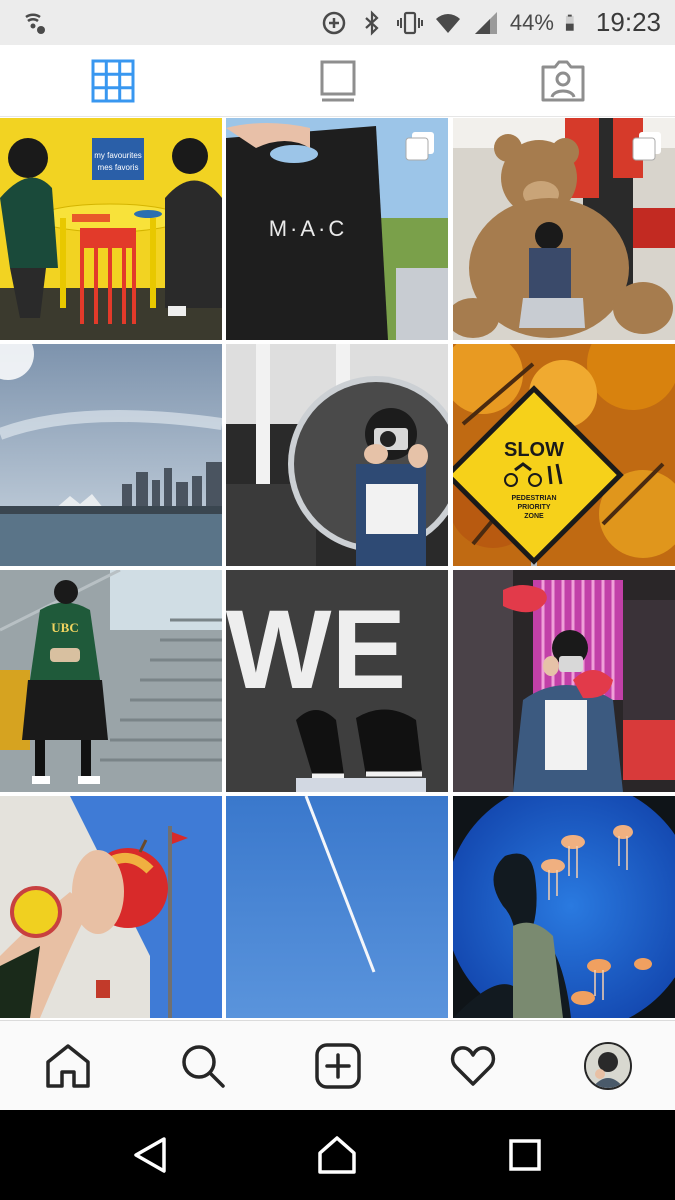 The image size is (675, 1200). What do you see at coordinates (533, 507) in the screenshot?
I see `sign-text-line3: PRIORITY` at bounding box center [533, 507].